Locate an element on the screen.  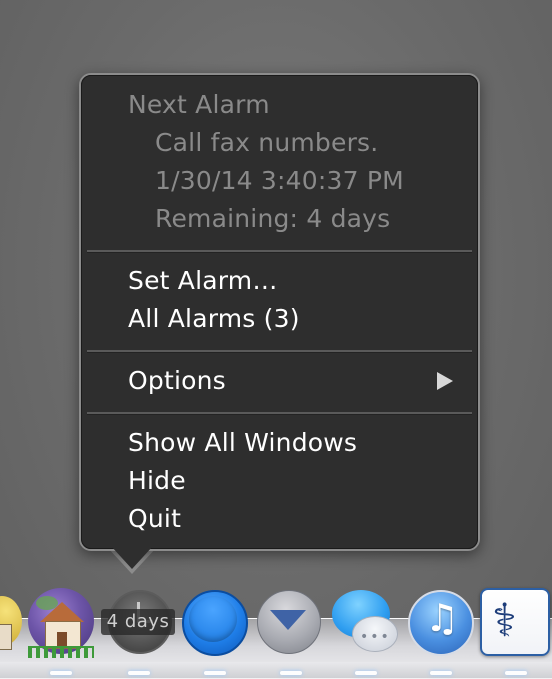
menu-pointer-fill is located at coordinates (132, 557).